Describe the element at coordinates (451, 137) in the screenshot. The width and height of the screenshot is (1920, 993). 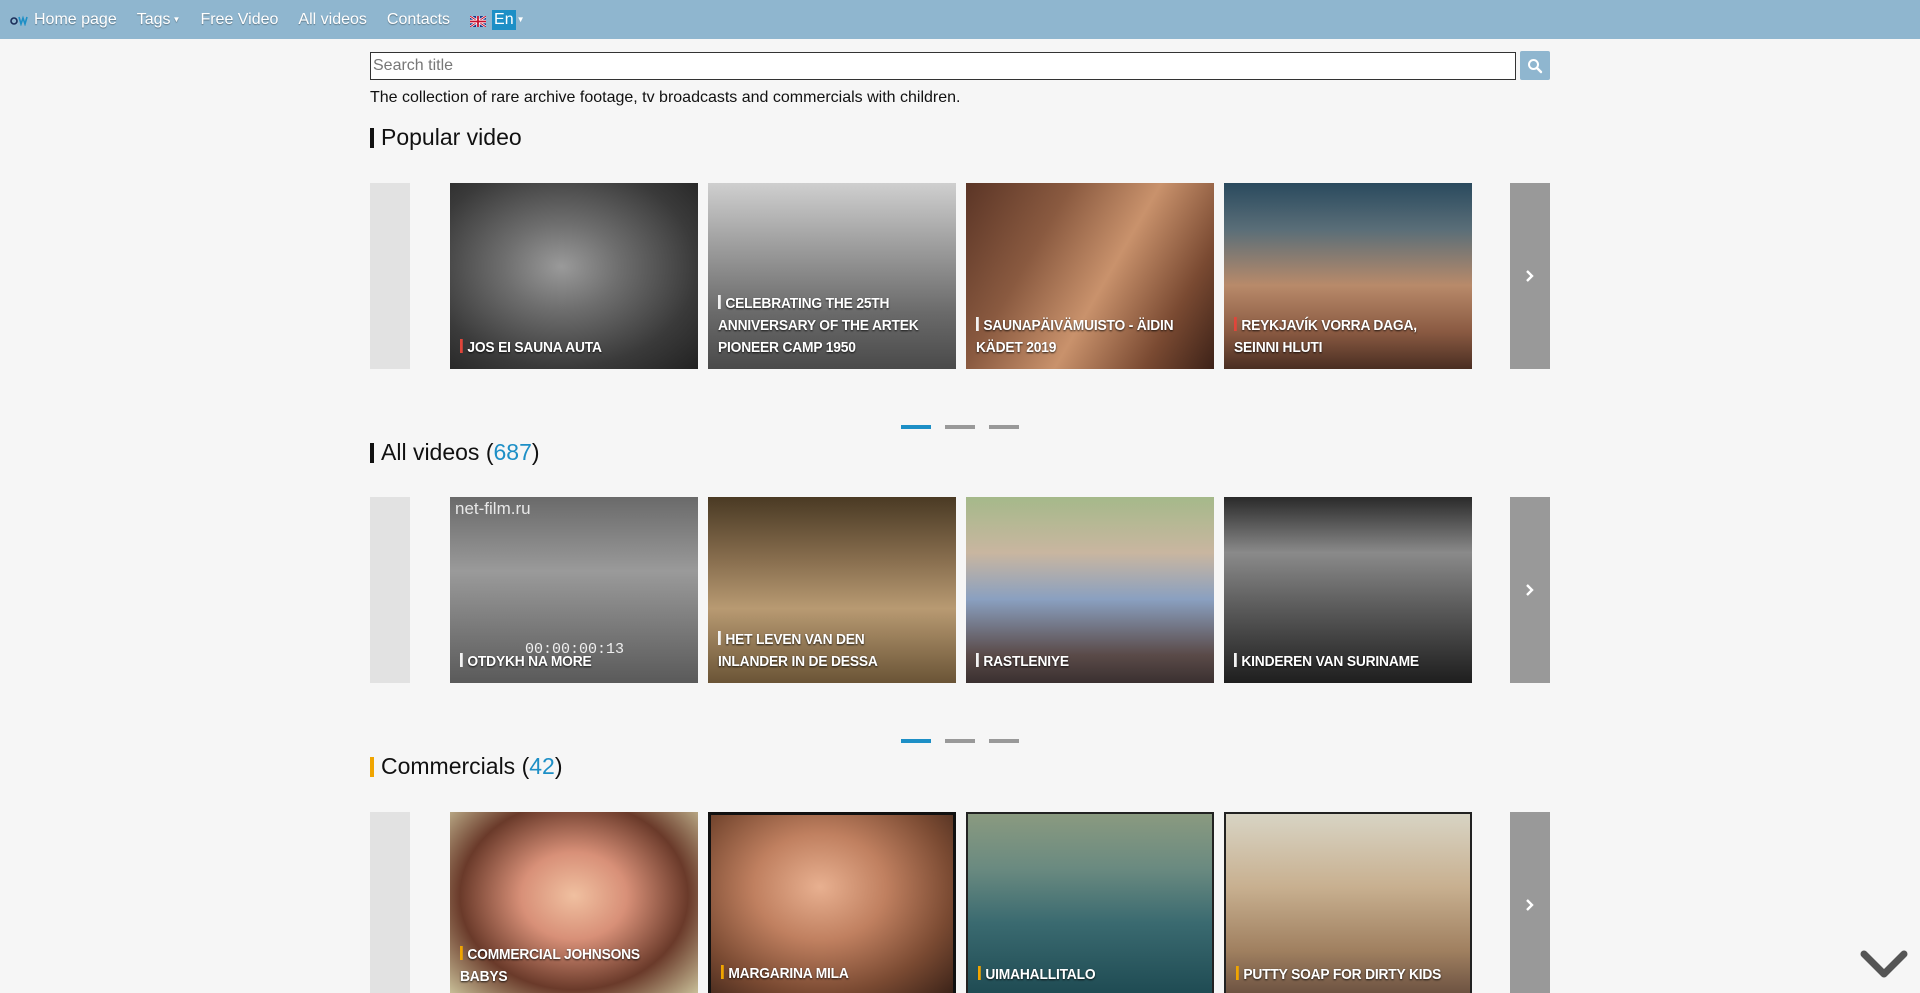
I see `popular-title-text: Popular video` at that location.